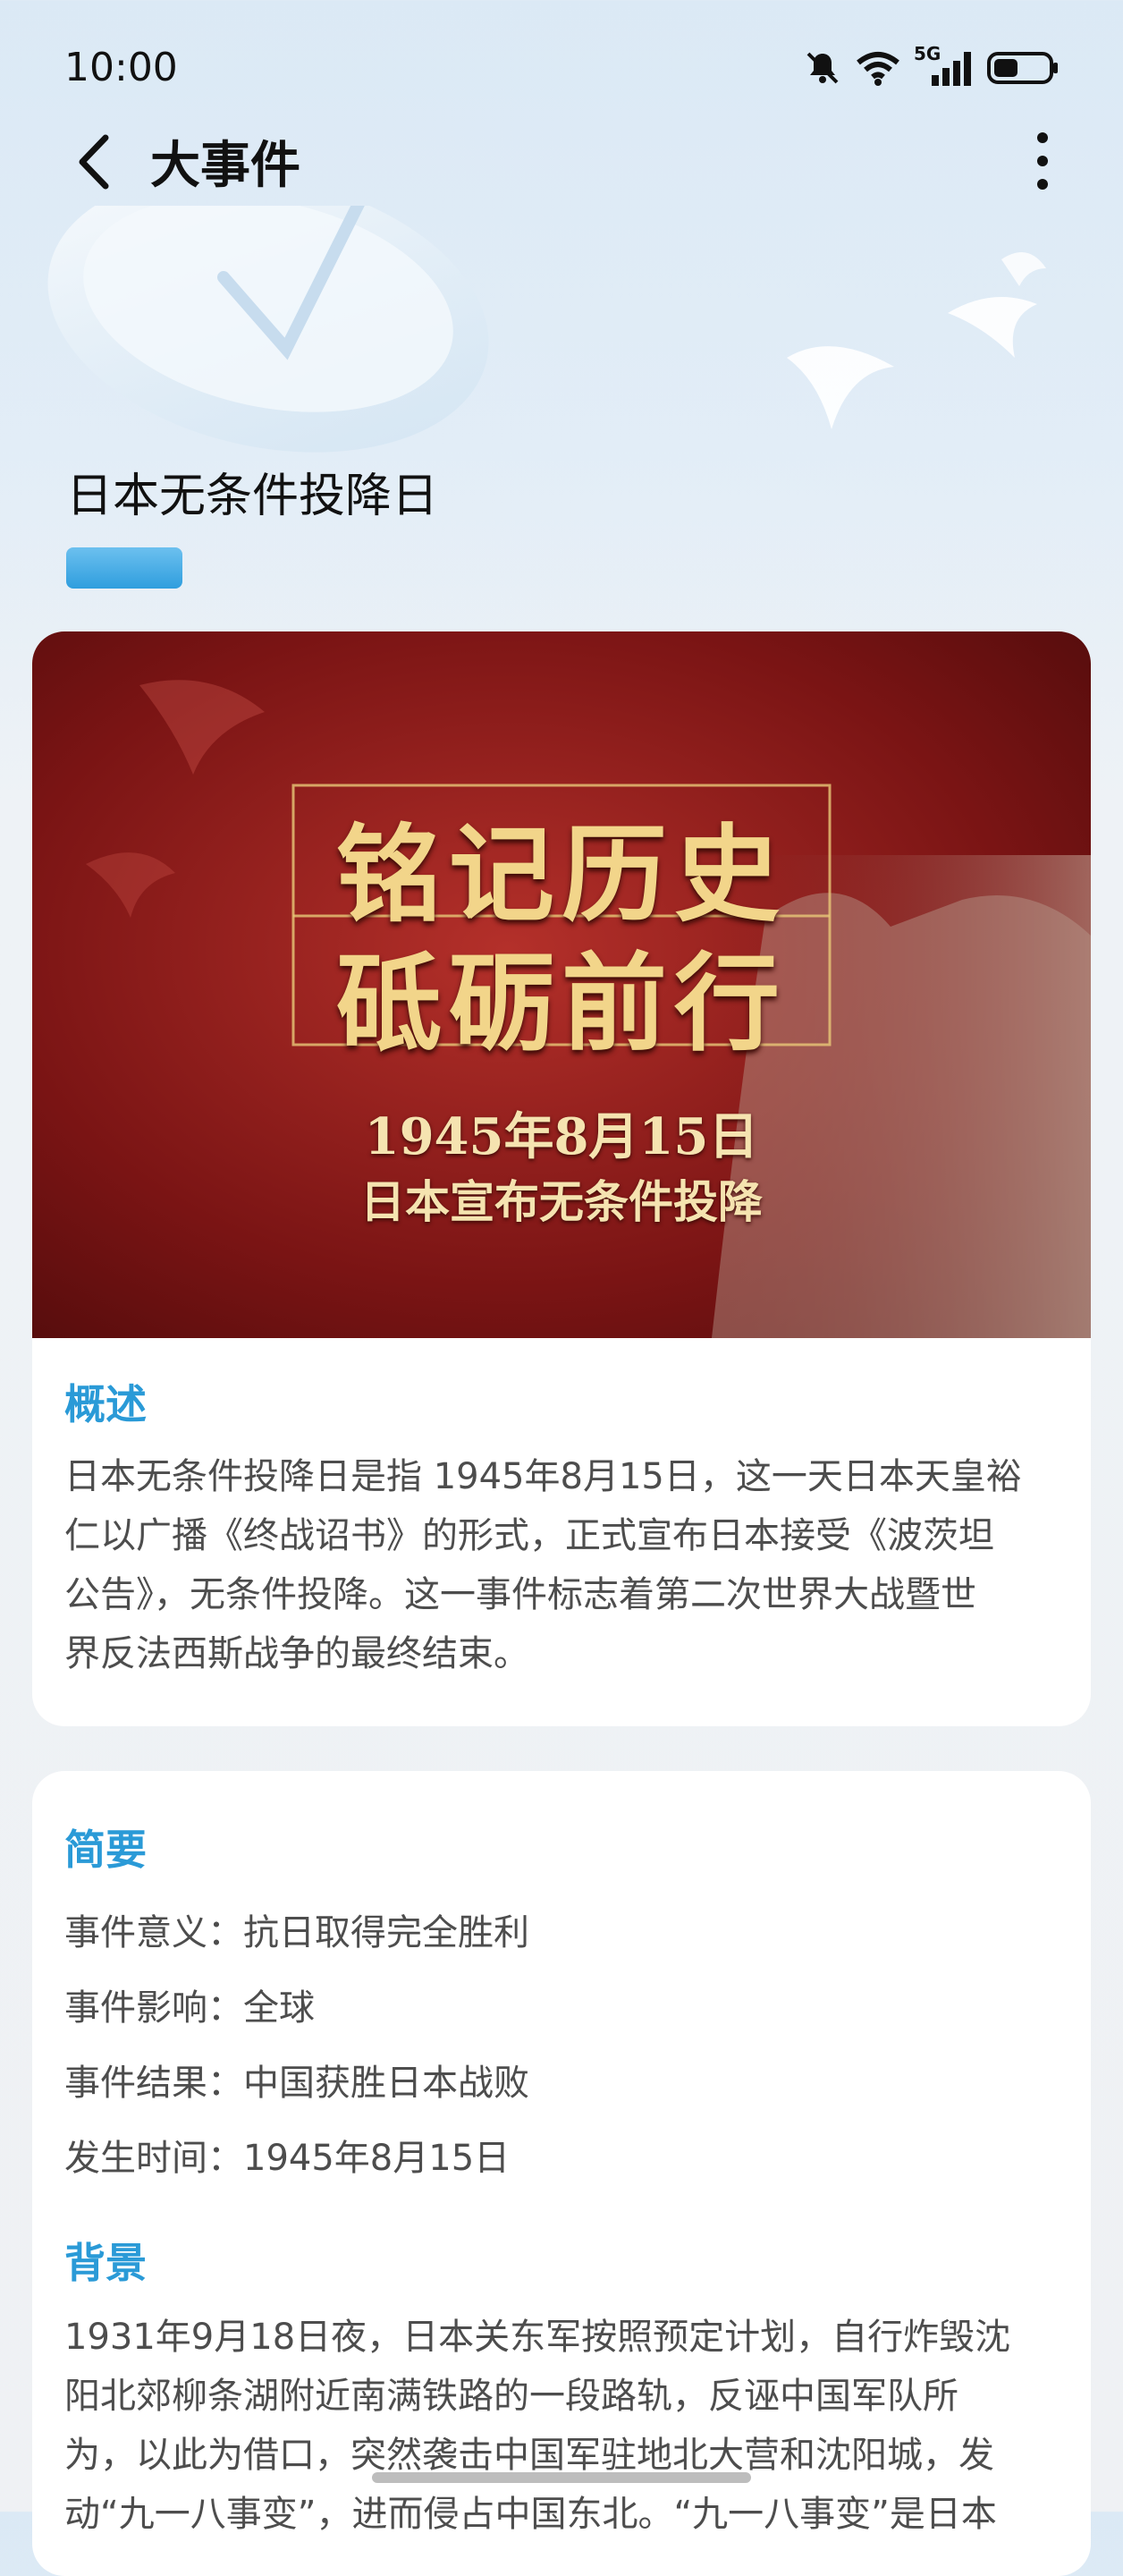 The width and height of the screenshot is (1123, 2576). I want to click on title-accent-bar, so click(124, 568).